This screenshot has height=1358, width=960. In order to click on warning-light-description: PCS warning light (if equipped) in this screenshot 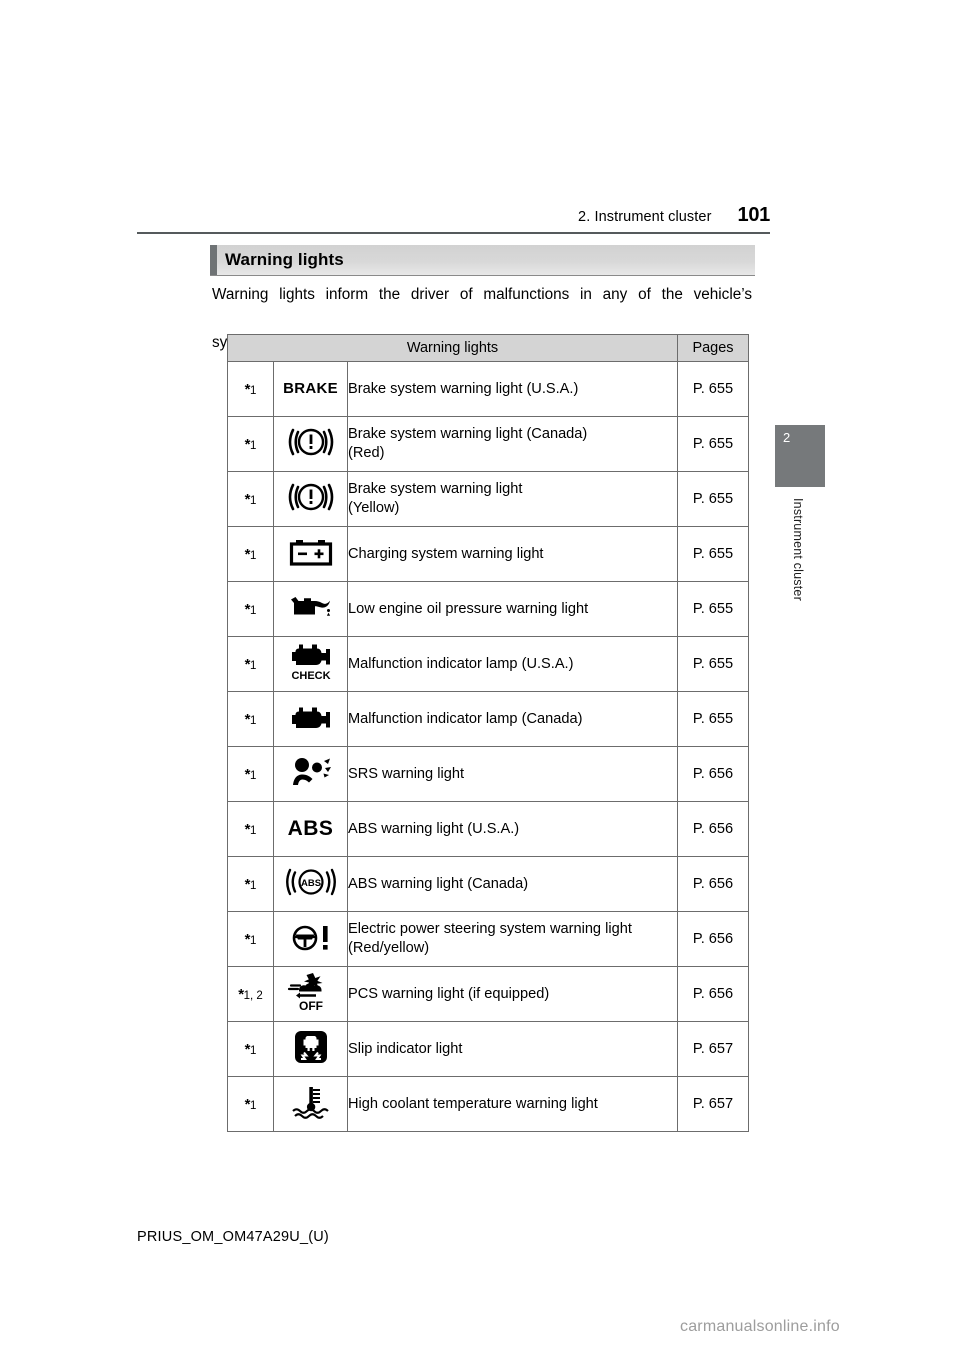, I will do `click(512, 994)`.